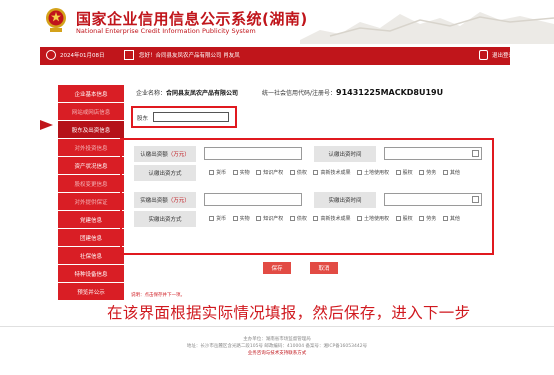 The height and width of the screenshot is (375, 554). I want to click on subscribed-amount-input, so click(253, 153).